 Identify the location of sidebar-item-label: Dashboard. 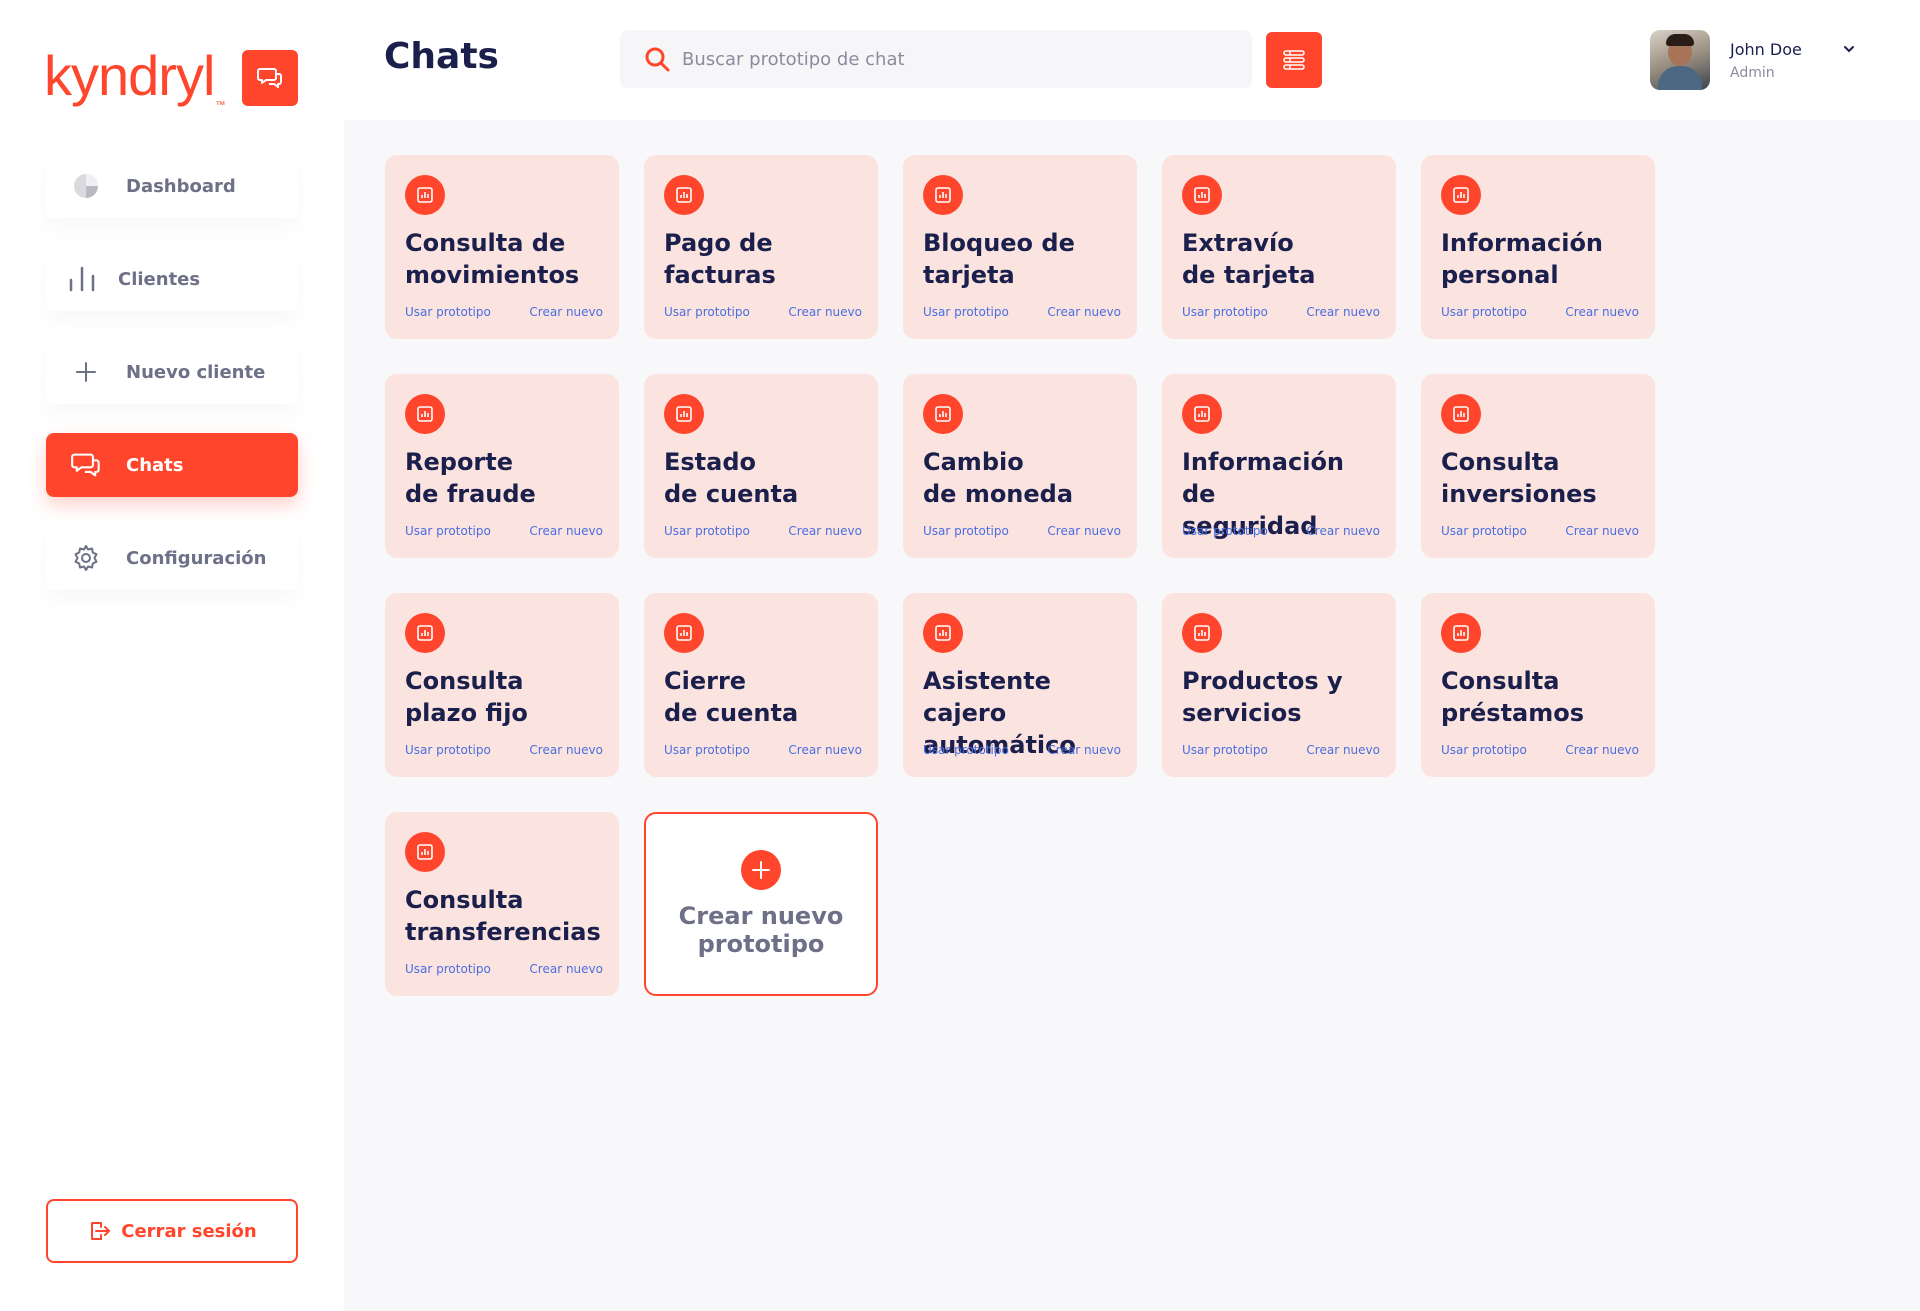
(181, 186).